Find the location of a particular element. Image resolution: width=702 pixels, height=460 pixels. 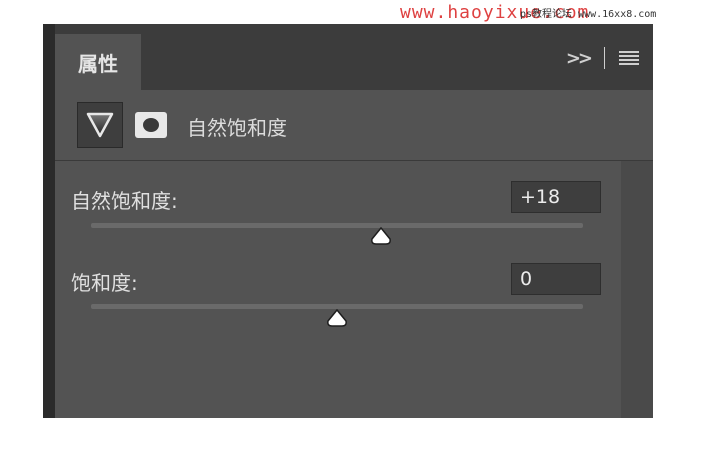

vibrance-triangle-icon is located at coordinates (100, 125).